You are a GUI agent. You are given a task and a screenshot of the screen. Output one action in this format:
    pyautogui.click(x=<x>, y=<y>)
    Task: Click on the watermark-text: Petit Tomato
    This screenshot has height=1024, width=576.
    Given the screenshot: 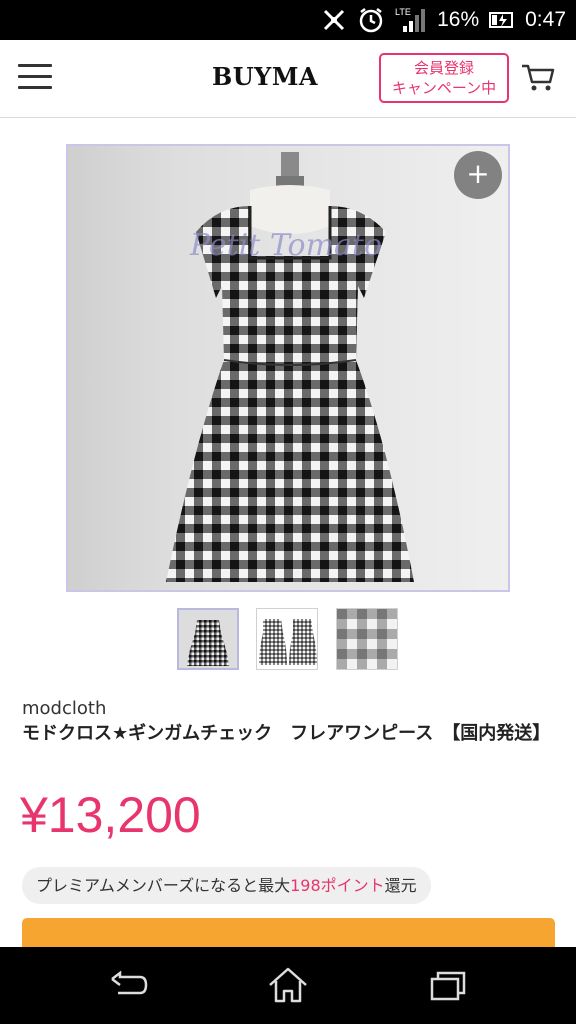 What is the action you would take?
    pyautogui.click(x=286, y=245)
    